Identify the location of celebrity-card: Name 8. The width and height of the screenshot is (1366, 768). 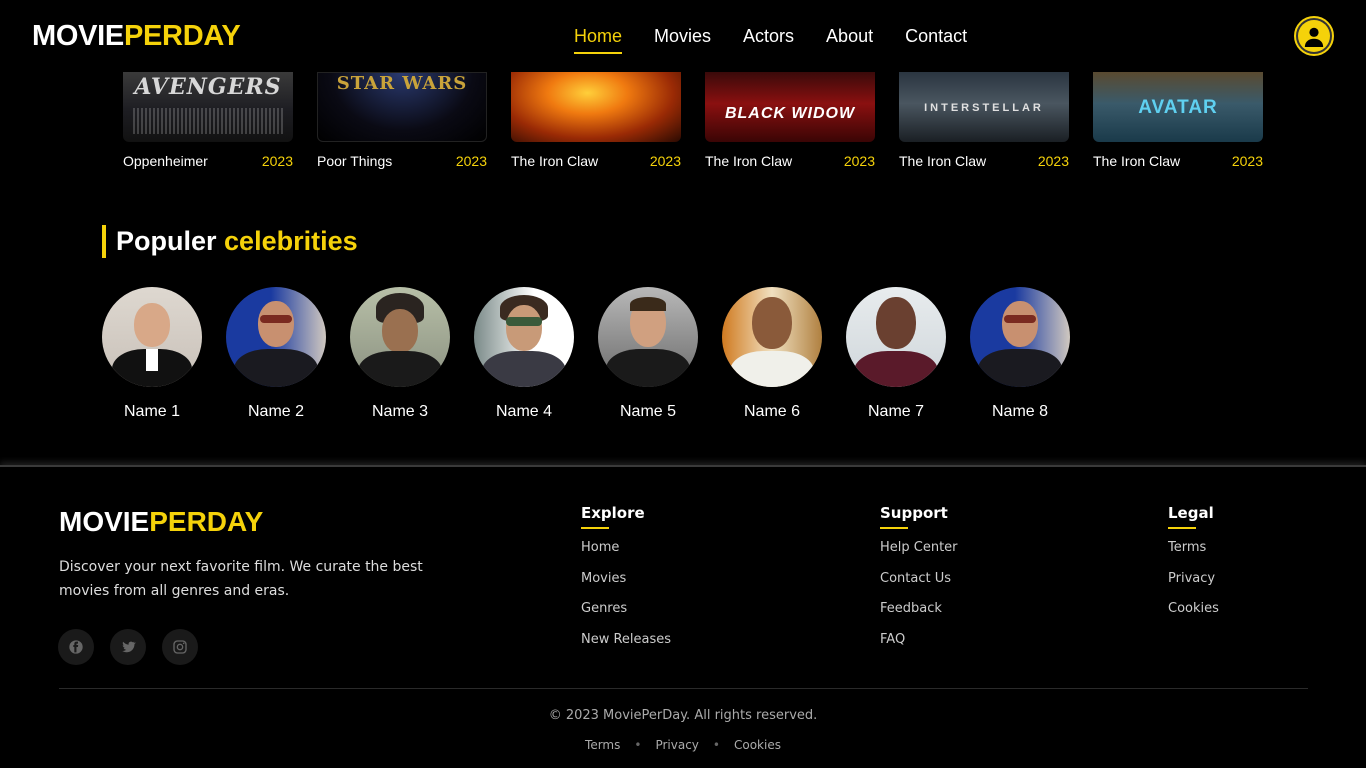
(1020, 354).